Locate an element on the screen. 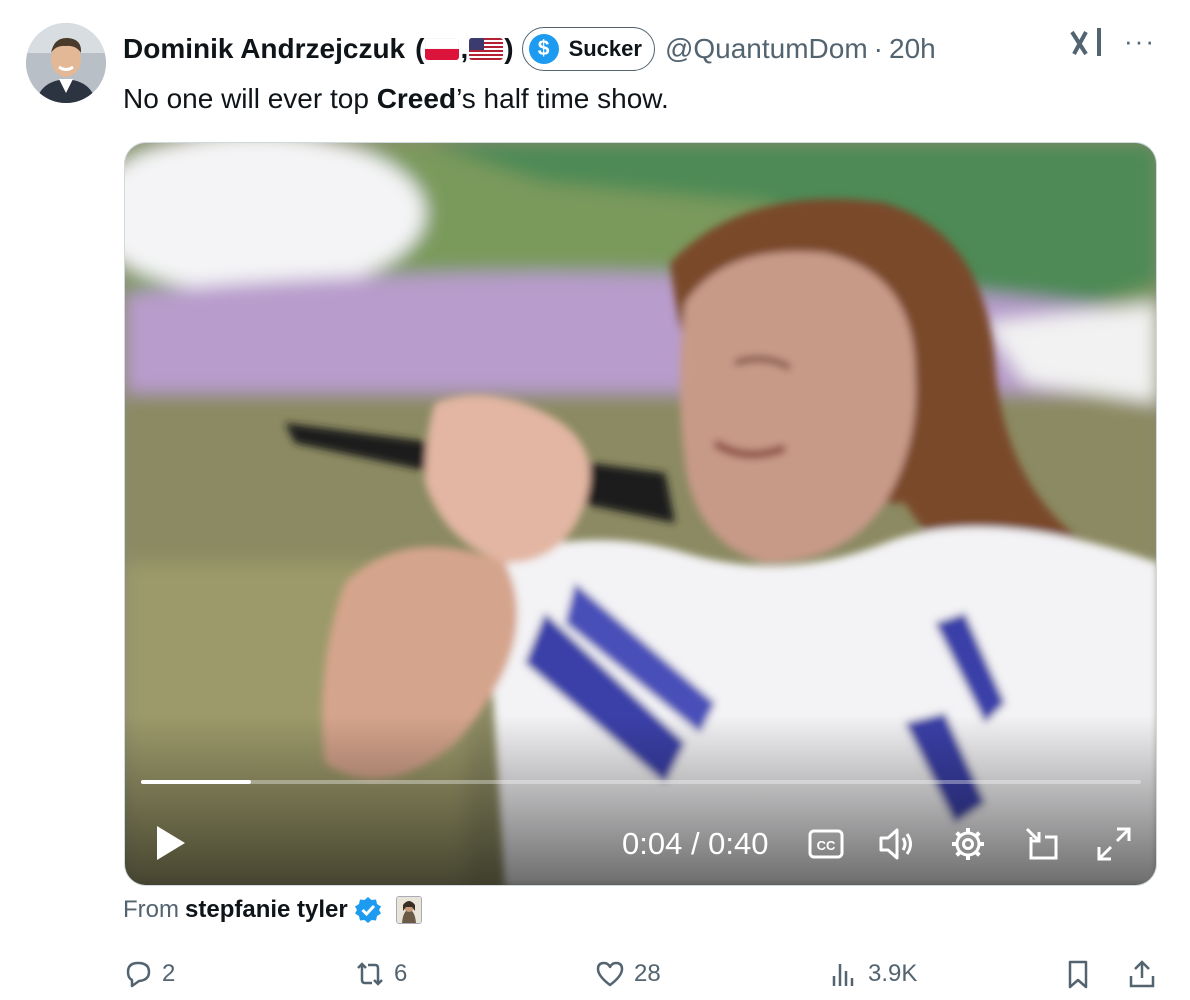 Image resolution: width=1190 pixels, height=1000 pixels. author-avatar is located at coordinates (66, 63).